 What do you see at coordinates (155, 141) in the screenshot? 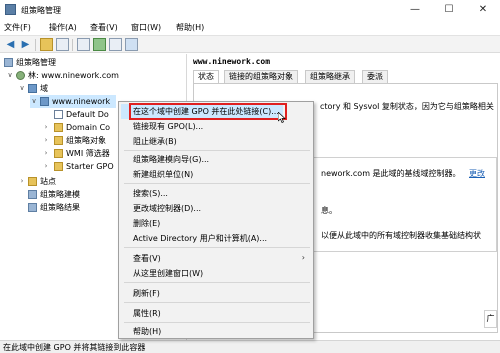
I see `menu-item-block-inheritance: 阻止继承(B)` at bounding box center [155, 141].